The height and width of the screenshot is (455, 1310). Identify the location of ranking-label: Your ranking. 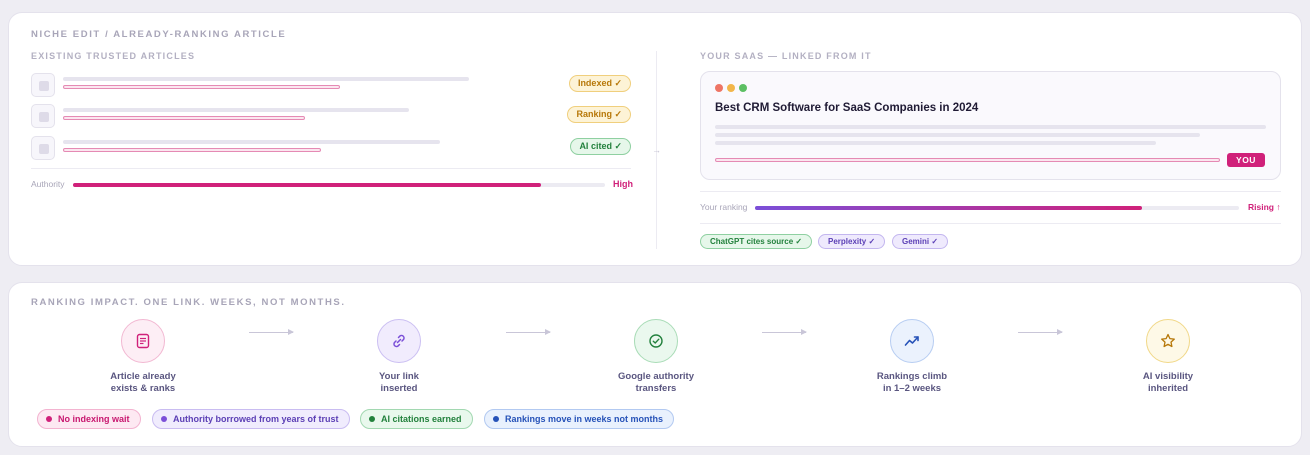
(724, 207).